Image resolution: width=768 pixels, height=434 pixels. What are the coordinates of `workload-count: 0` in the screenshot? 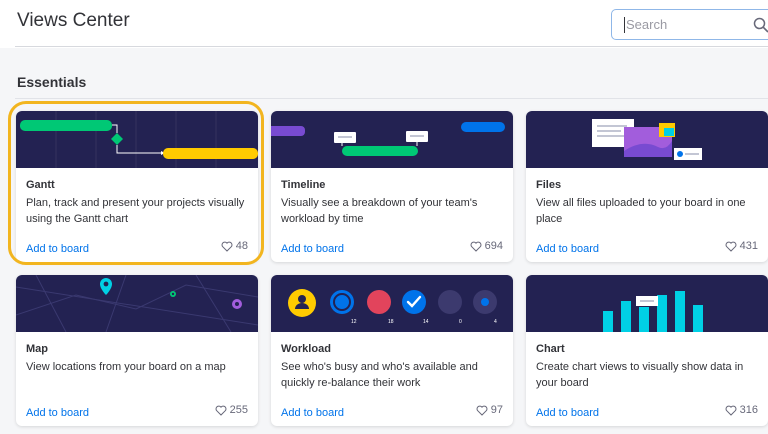 It's located at (460, 322).